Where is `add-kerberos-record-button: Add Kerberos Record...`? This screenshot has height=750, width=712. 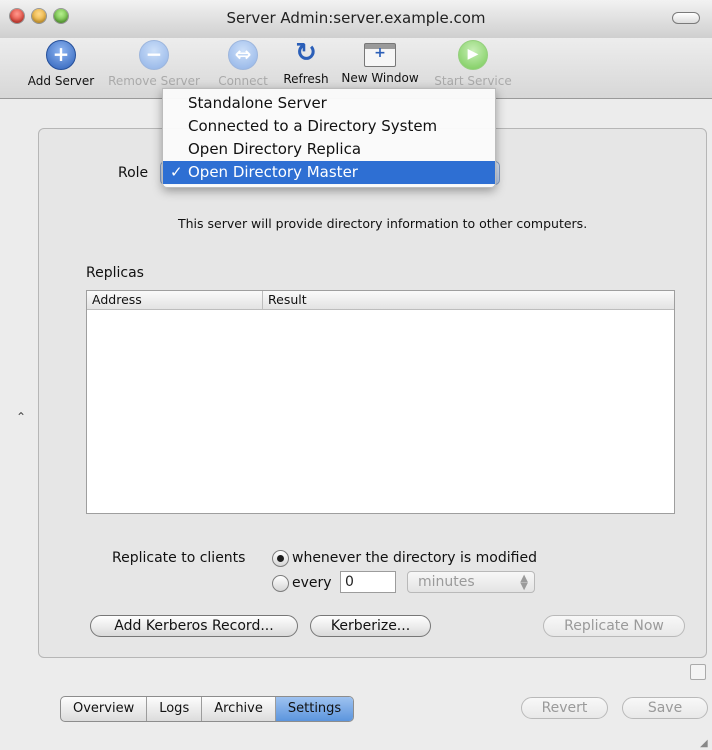
add-kerberos-record-button: Add Kerberos Record... is located at coordinates (194, 626).